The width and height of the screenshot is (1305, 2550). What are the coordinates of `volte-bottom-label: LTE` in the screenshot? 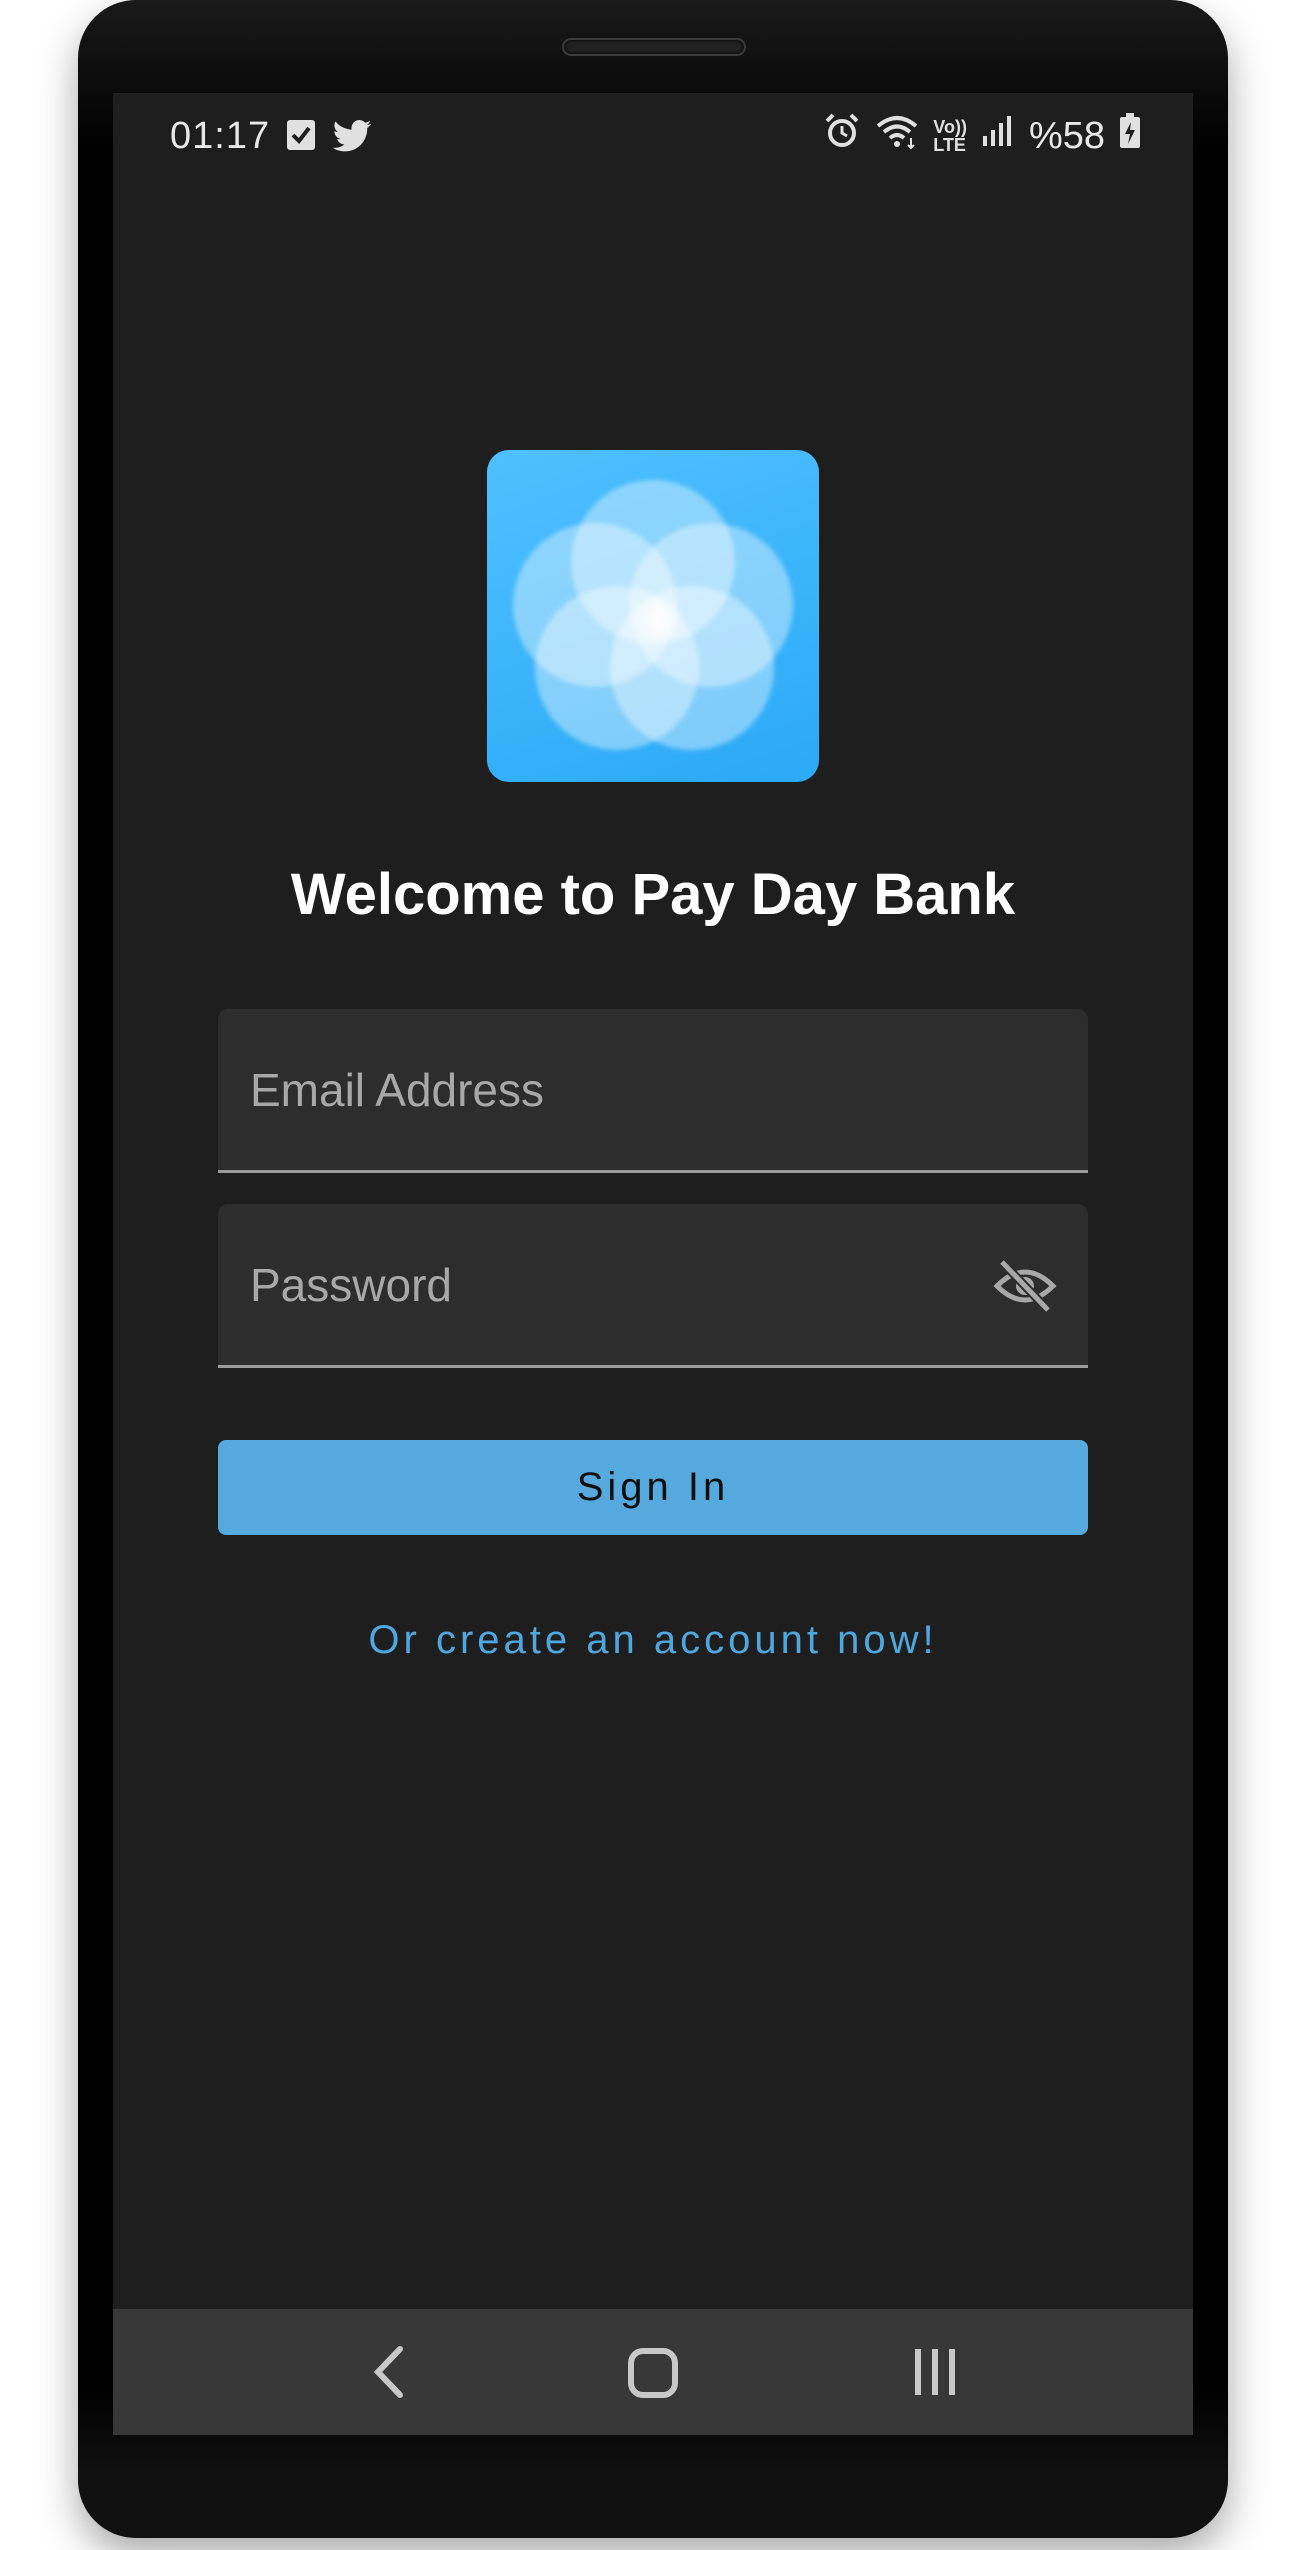 It's located at (949, 145).